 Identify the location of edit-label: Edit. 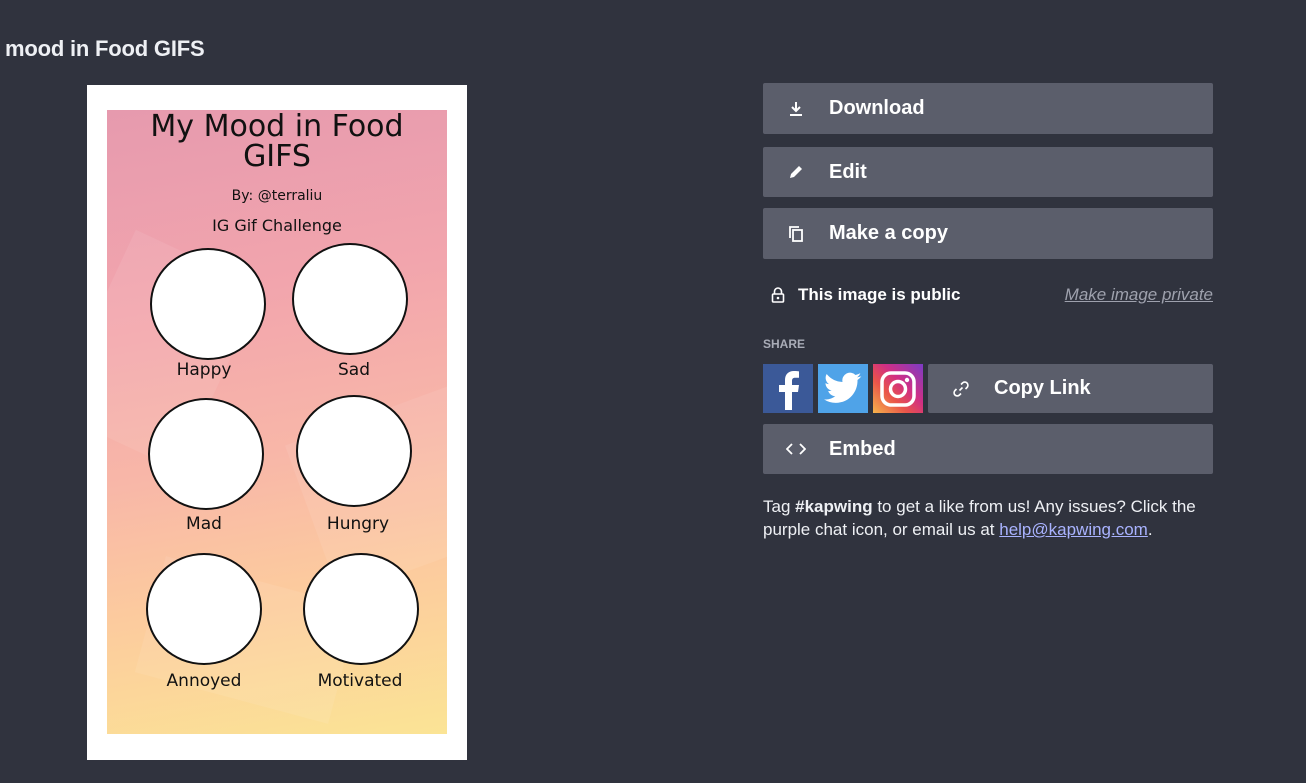
(848, 171).